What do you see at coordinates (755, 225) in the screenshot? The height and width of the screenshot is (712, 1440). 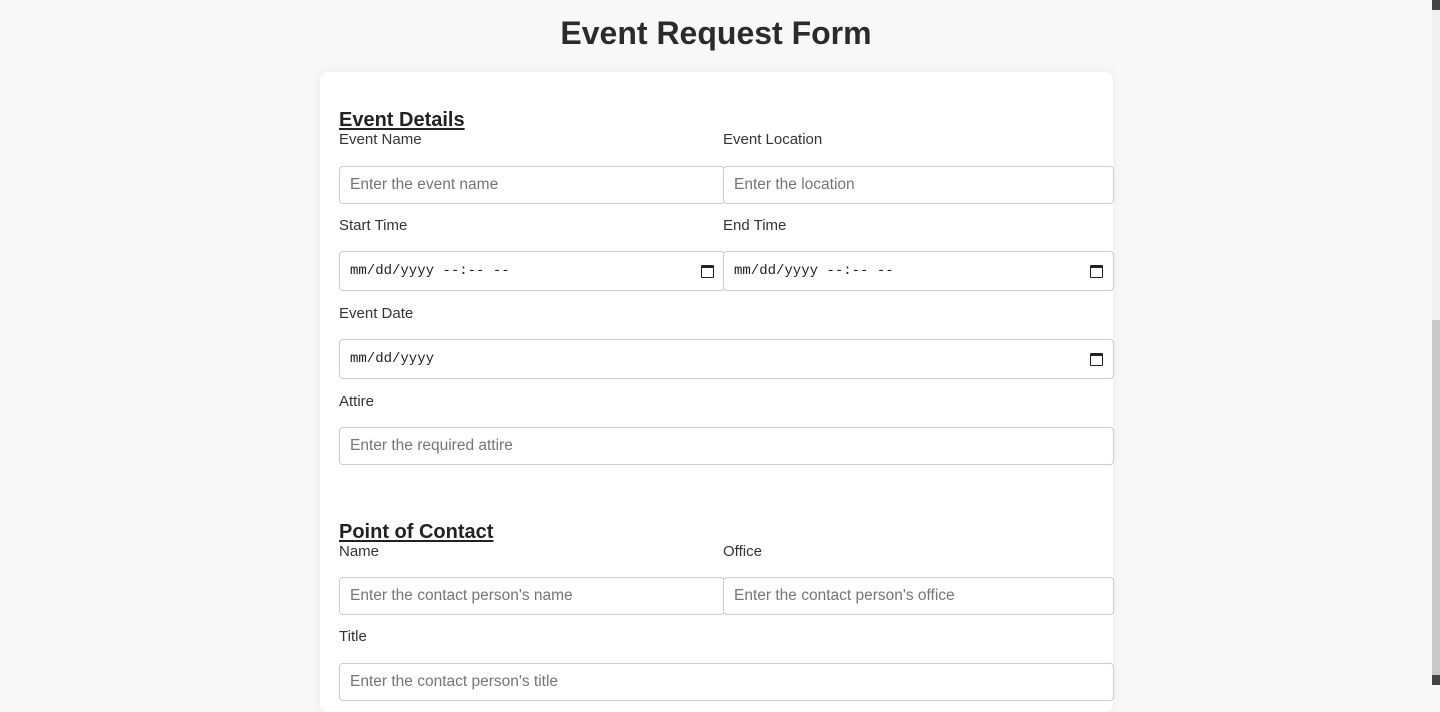 I see `end-time-label: End Time` at bounding box center [755, 225].